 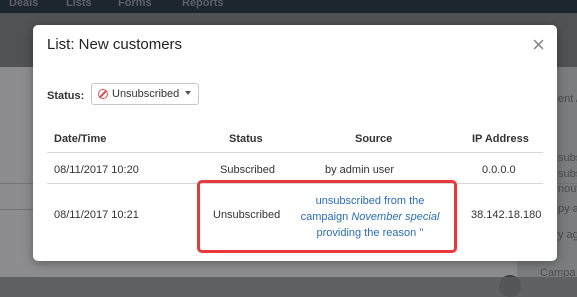 What do you see at coordinates (327, 216) in the screenshot?
I see `highlight-annotation` at bounding box center [327, 216].